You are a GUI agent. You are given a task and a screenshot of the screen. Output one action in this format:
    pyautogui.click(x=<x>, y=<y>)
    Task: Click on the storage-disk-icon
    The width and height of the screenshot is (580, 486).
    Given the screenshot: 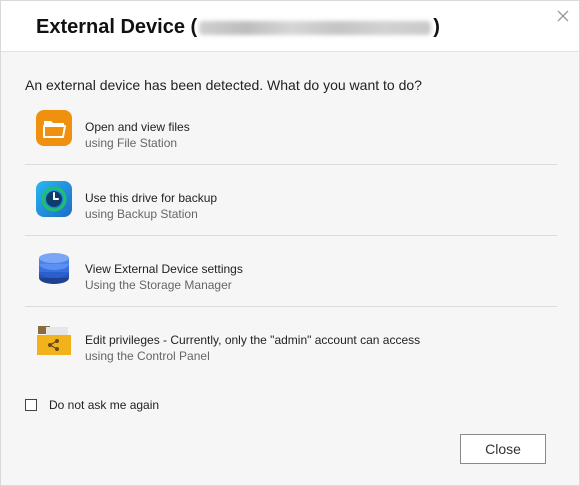 What is the action you would take?
    pyautogui.click(x=54, y=268)
    